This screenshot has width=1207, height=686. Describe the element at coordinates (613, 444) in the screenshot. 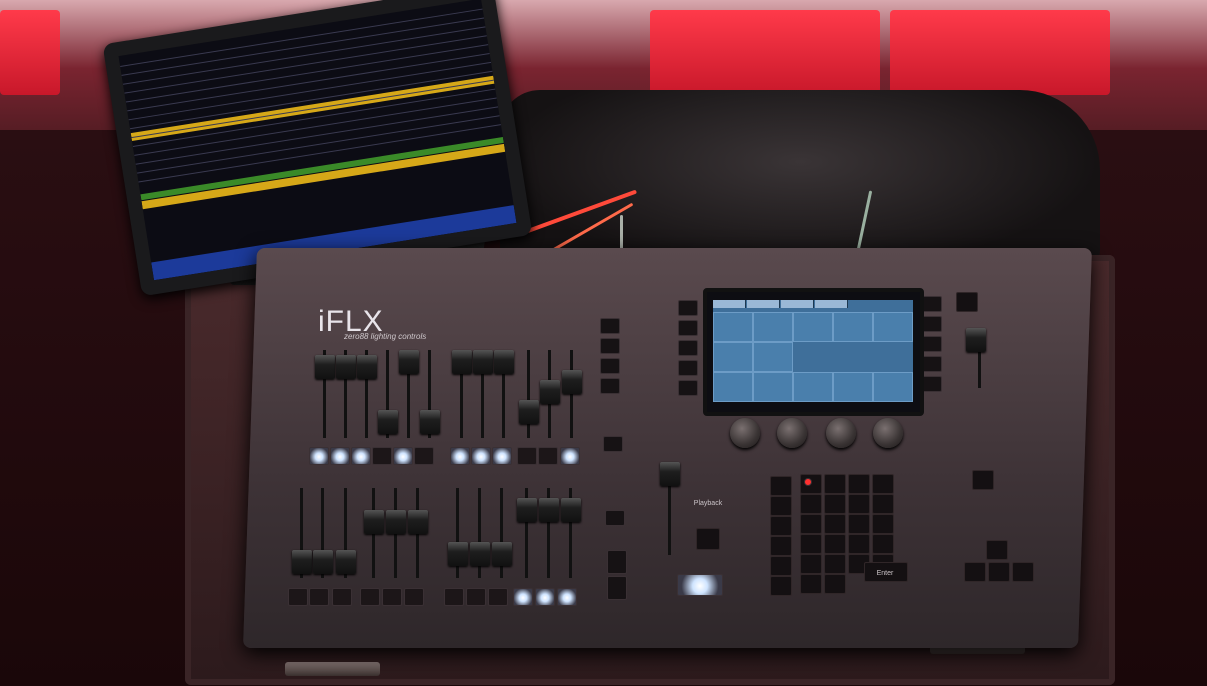

I see `shift-button` at that location.